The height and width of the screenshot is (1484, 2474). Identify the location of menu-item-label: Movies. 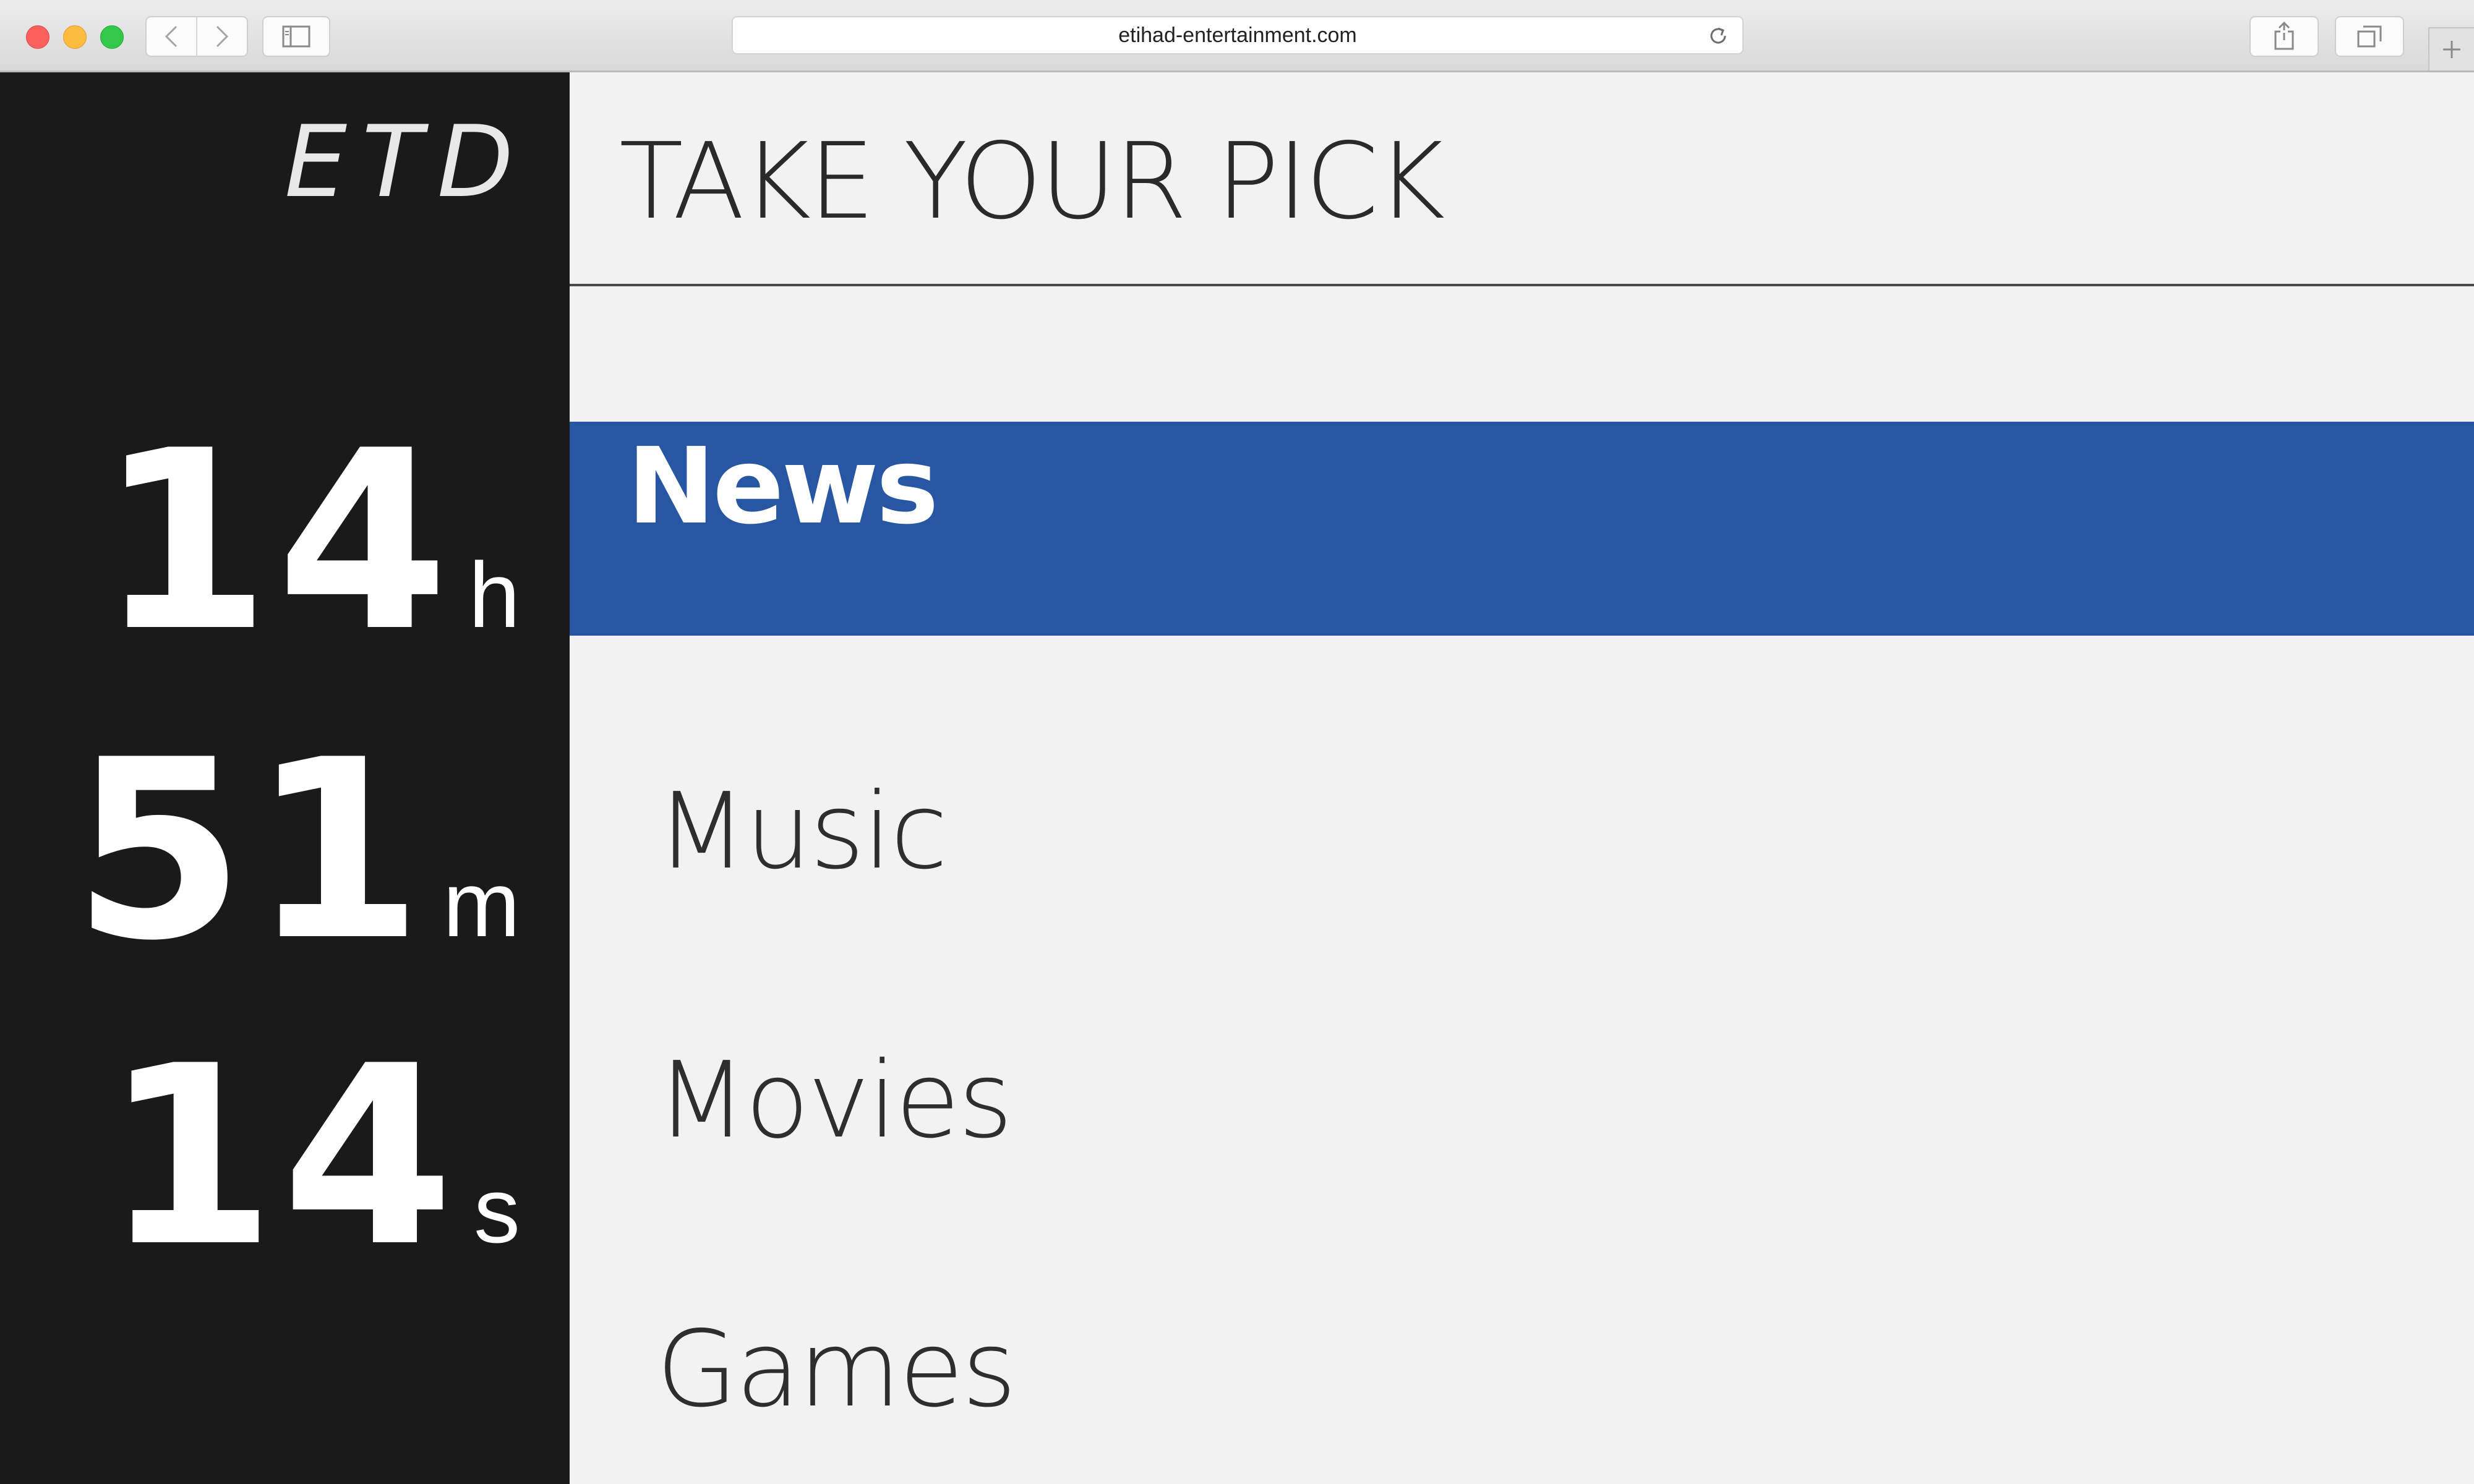
(834, 1100).